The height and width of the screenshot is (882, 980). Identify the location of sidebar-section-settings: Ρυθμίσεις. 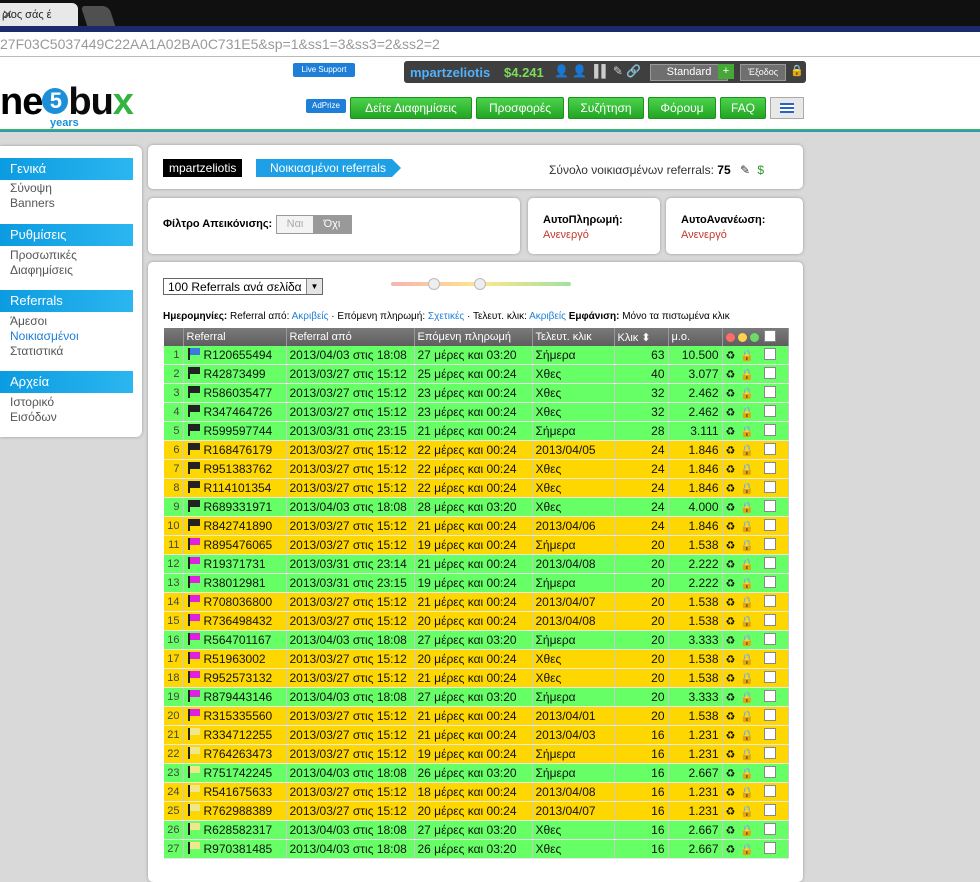
(66, 235).